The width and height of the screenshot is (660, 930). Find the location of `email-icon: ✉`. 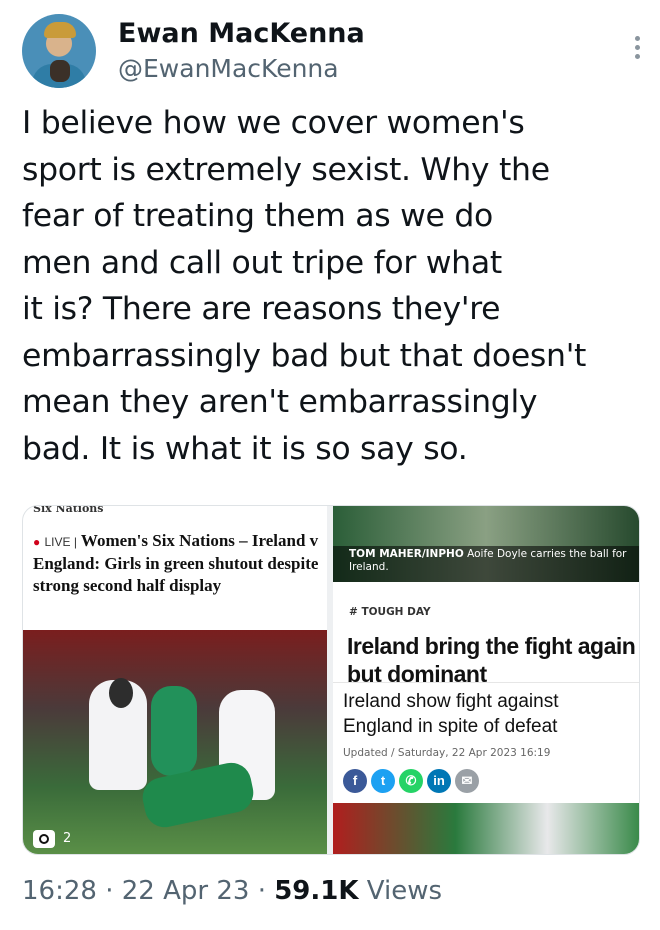

email-icon: ✉ is located at coordinates (467, 781).